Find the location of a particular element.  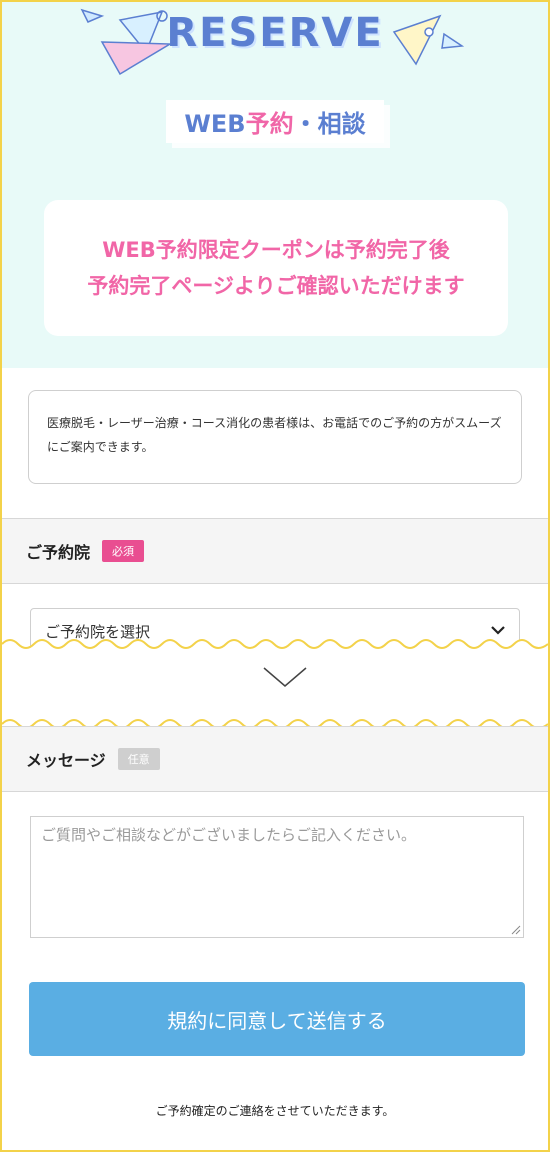

omission-divider is located at coordinates (275, 684).